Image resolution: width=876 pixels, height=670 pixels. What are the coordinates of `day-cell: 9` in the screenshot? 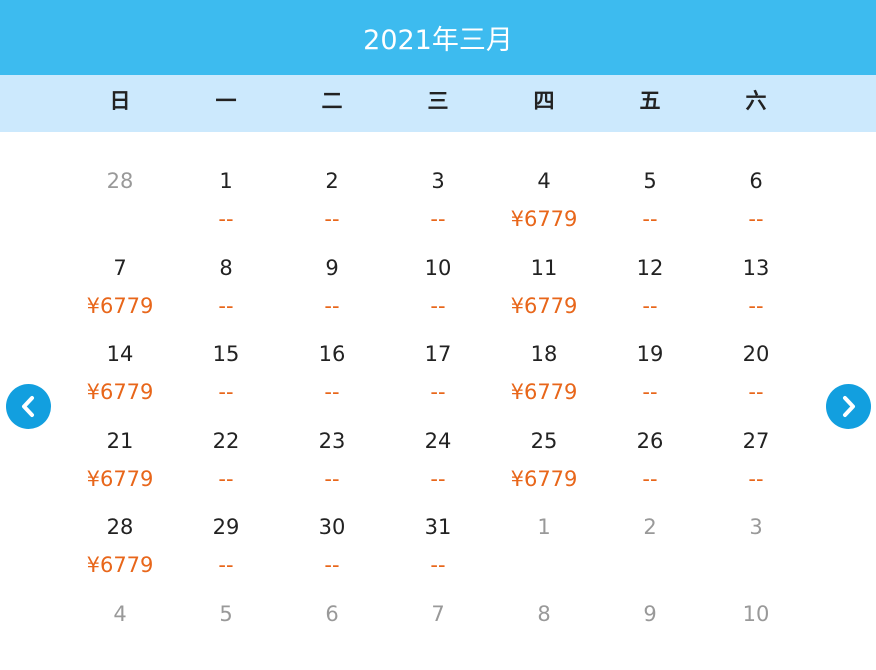 It's located at (650, 626).